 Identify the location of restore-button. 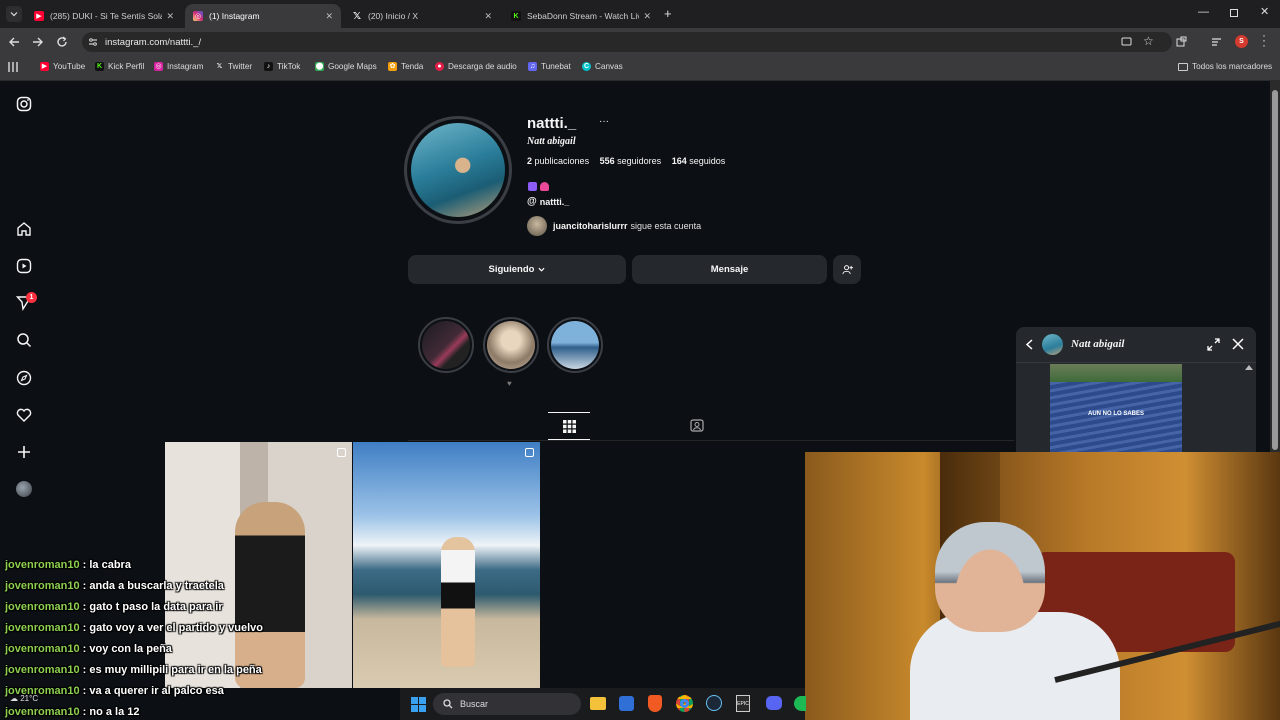
(1234, 13).